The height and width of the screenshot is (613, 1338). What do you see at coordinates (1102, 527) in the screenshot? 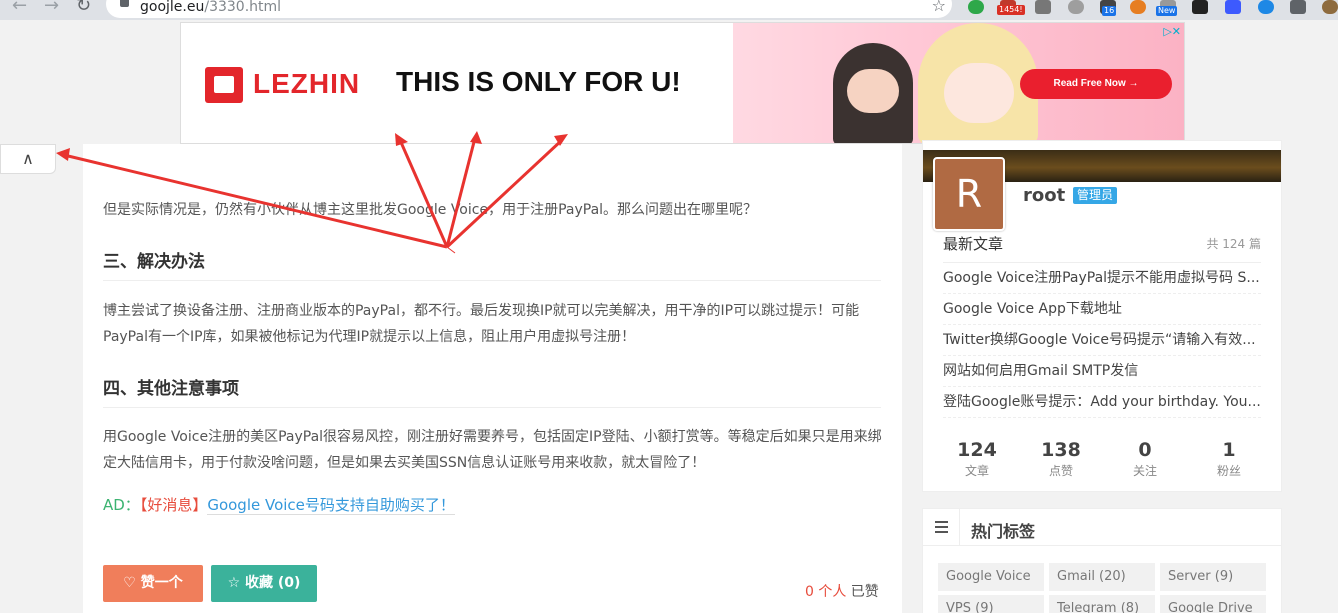
I see `hot-tags-header: 热门标签` at bounding box center [1102, 527].